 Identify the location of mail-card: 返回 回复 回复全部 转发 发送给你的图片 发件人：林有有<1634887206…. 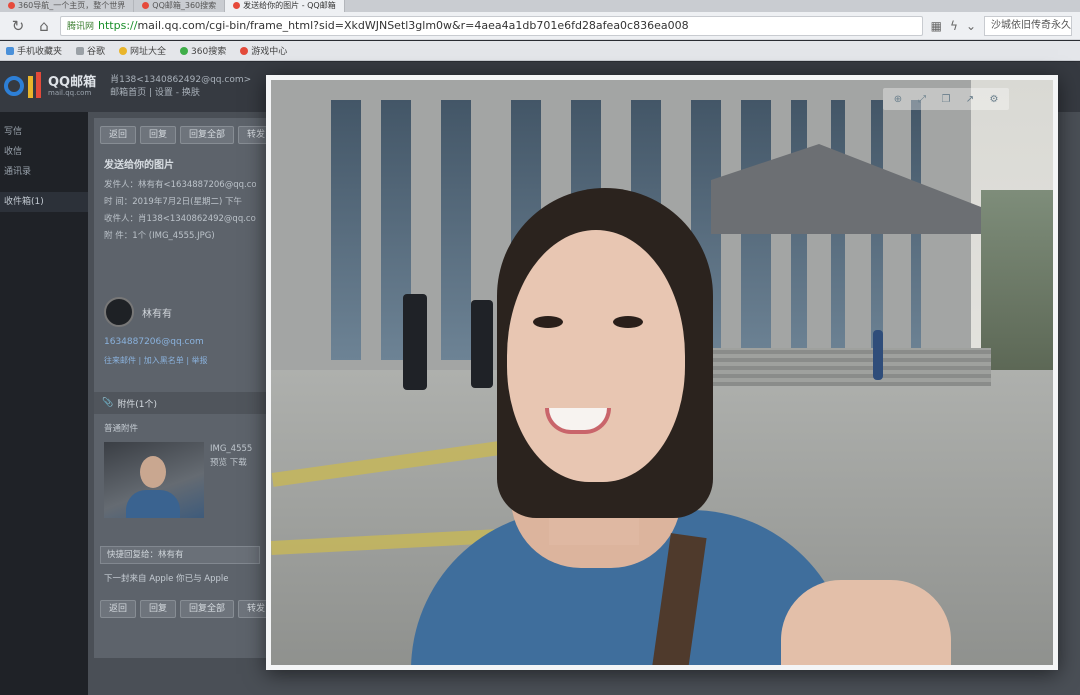
(184, 388).